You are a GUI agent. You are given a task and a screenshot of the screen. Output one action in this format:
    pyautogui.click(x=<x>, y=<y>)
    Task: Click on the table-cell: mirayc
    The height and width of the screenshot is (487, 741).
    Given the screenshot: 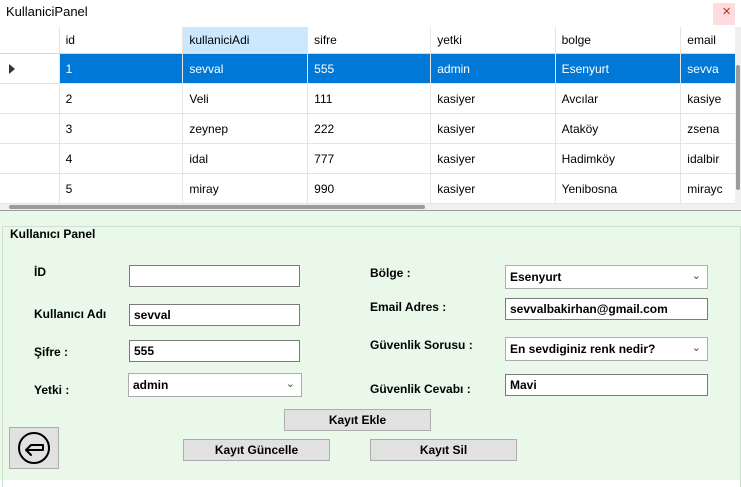 What is the action you would take?
    pyautogui.click(x=710, y=188)
    